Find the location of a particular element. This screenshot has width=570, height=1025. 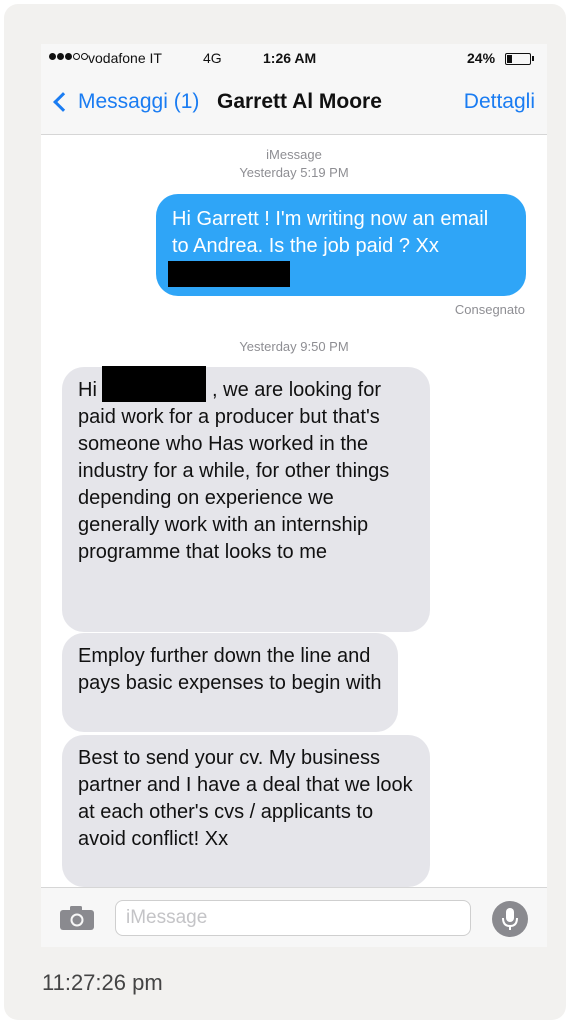

signal-strength-icon is located at coordinates (68, 56).